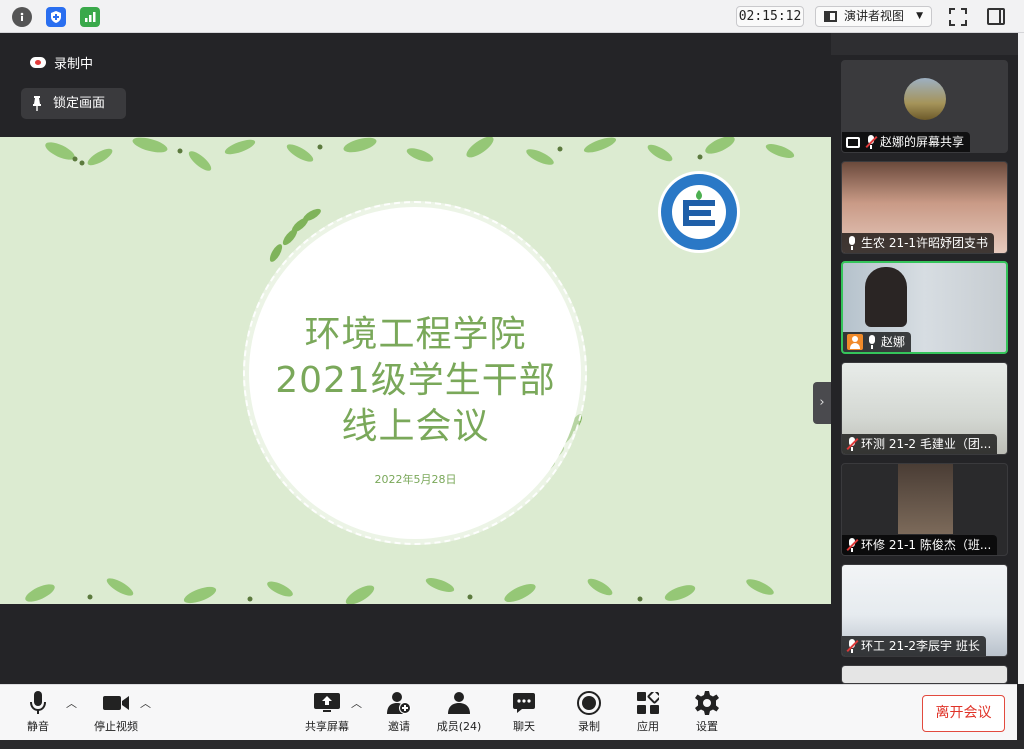 This screenshot has height=749, width=1024. Describe the element at coordinates (399, 726) in the screenshot. I see `invite-label: 邀请` at that location.